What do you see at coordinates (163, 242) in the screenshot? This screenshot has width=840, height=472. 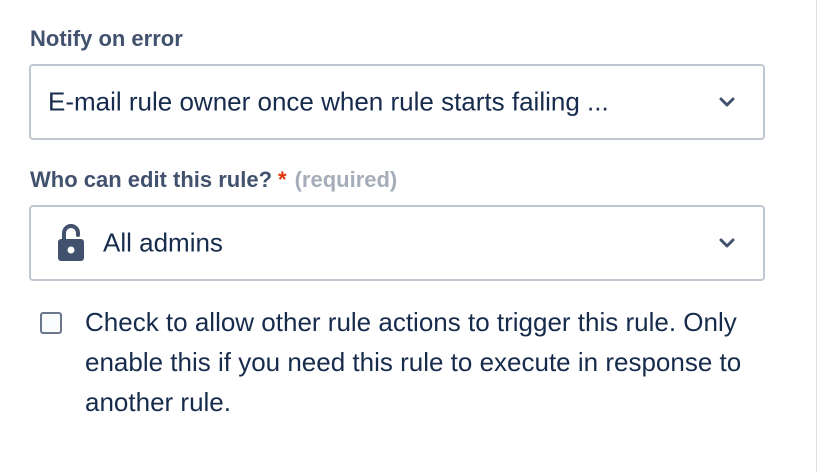 I see `who-can-edit-value: All admins` at bounding box center [163, 242].